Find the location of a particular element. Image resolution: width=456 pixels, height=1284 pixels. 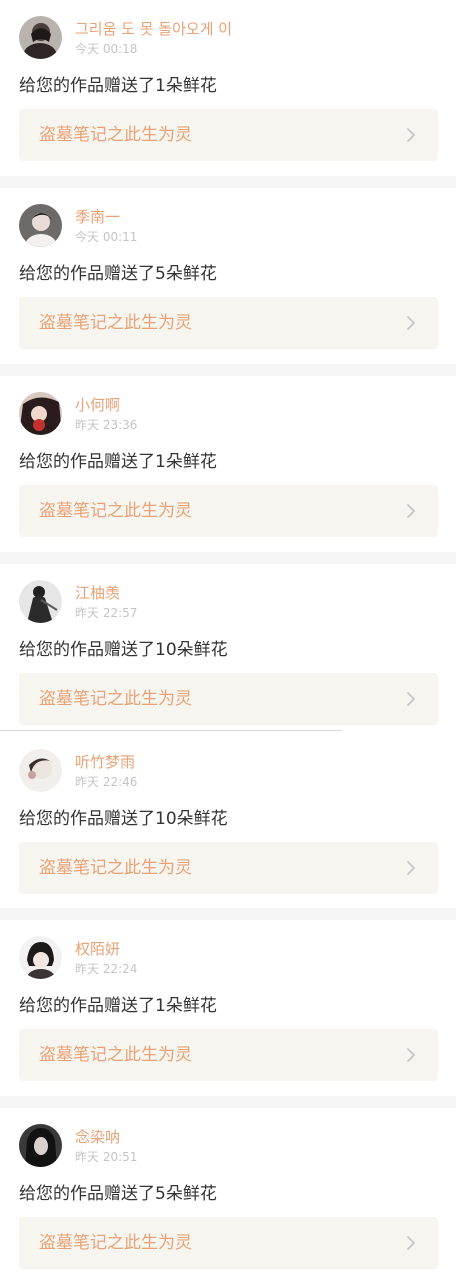

notification-item: 听竹梦雨 昨天 22:46 给您的作品赠送了10朵鲜花 盗墓笔记之此生为灵 is located at coordinates (228, 821).